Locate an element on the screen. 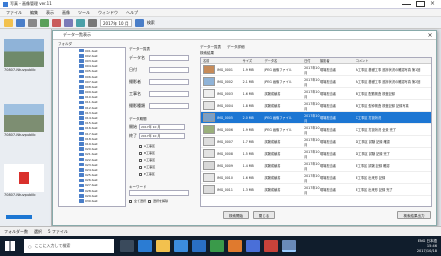 The height and width of the screenshot is (256, 441). keyword-input is located at coordinates (159, 193).